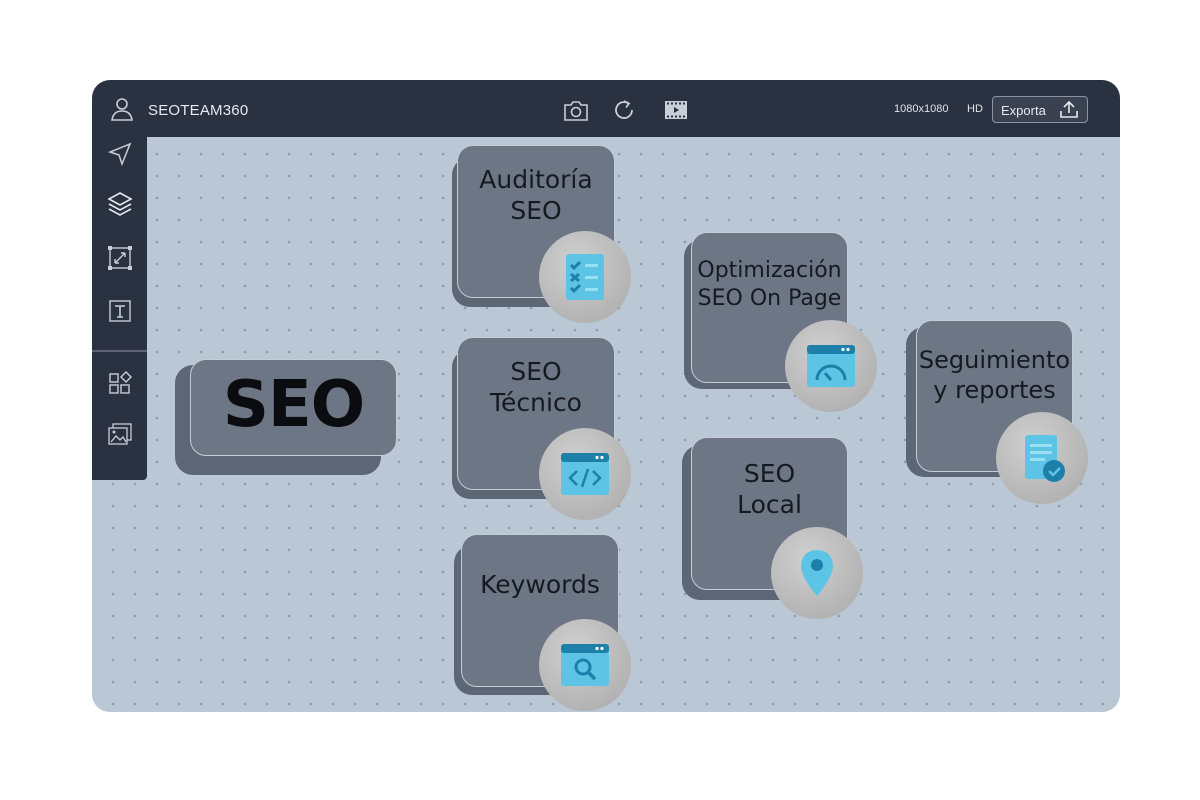  I want to click on resolution-label: 1080x1080, so click(921, 109).